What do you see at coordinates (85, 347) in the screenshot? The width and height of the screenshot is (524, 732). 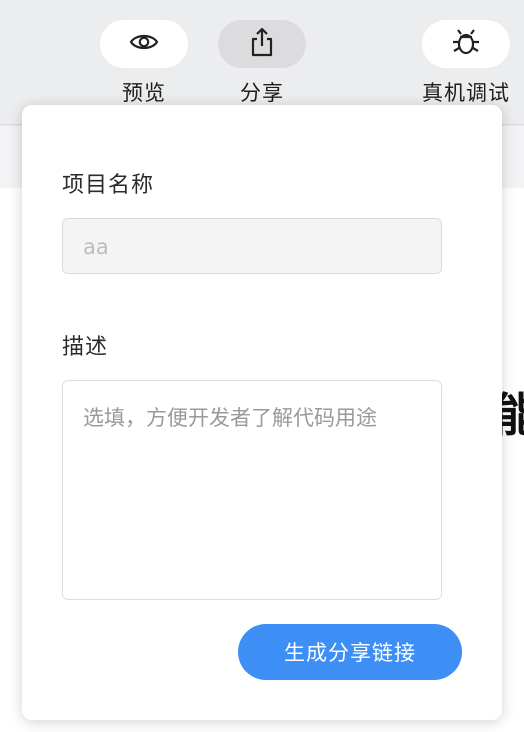 I see `description-label: 描述` at bounding box center [85, 347].